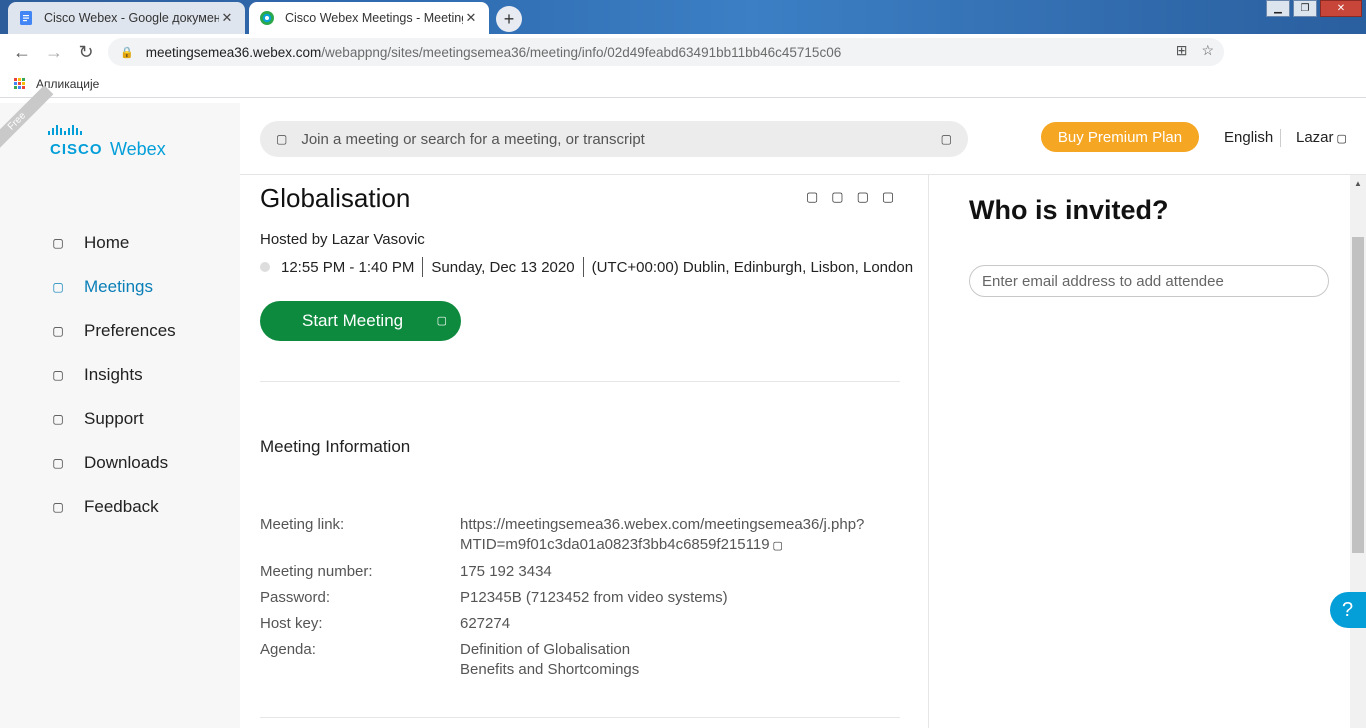 Image resolution: width=1366 pixels, height=728 pixels. What do you see at coordinates (348, 267) in the screenshot?
I see `meeting-time: 12:55 PM - 1:40 PM` at bounding box center [348, 267].